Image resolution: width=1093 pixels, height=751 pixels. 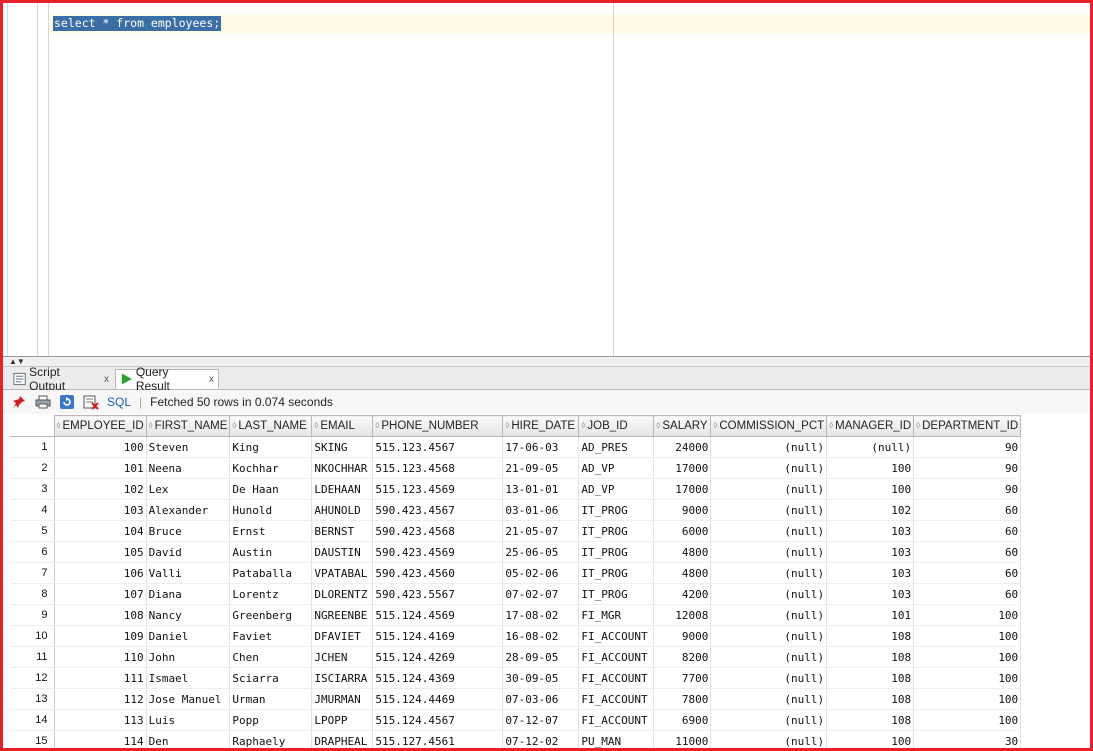 I want to click on table-cell: 109, so click(x=100, y=636).